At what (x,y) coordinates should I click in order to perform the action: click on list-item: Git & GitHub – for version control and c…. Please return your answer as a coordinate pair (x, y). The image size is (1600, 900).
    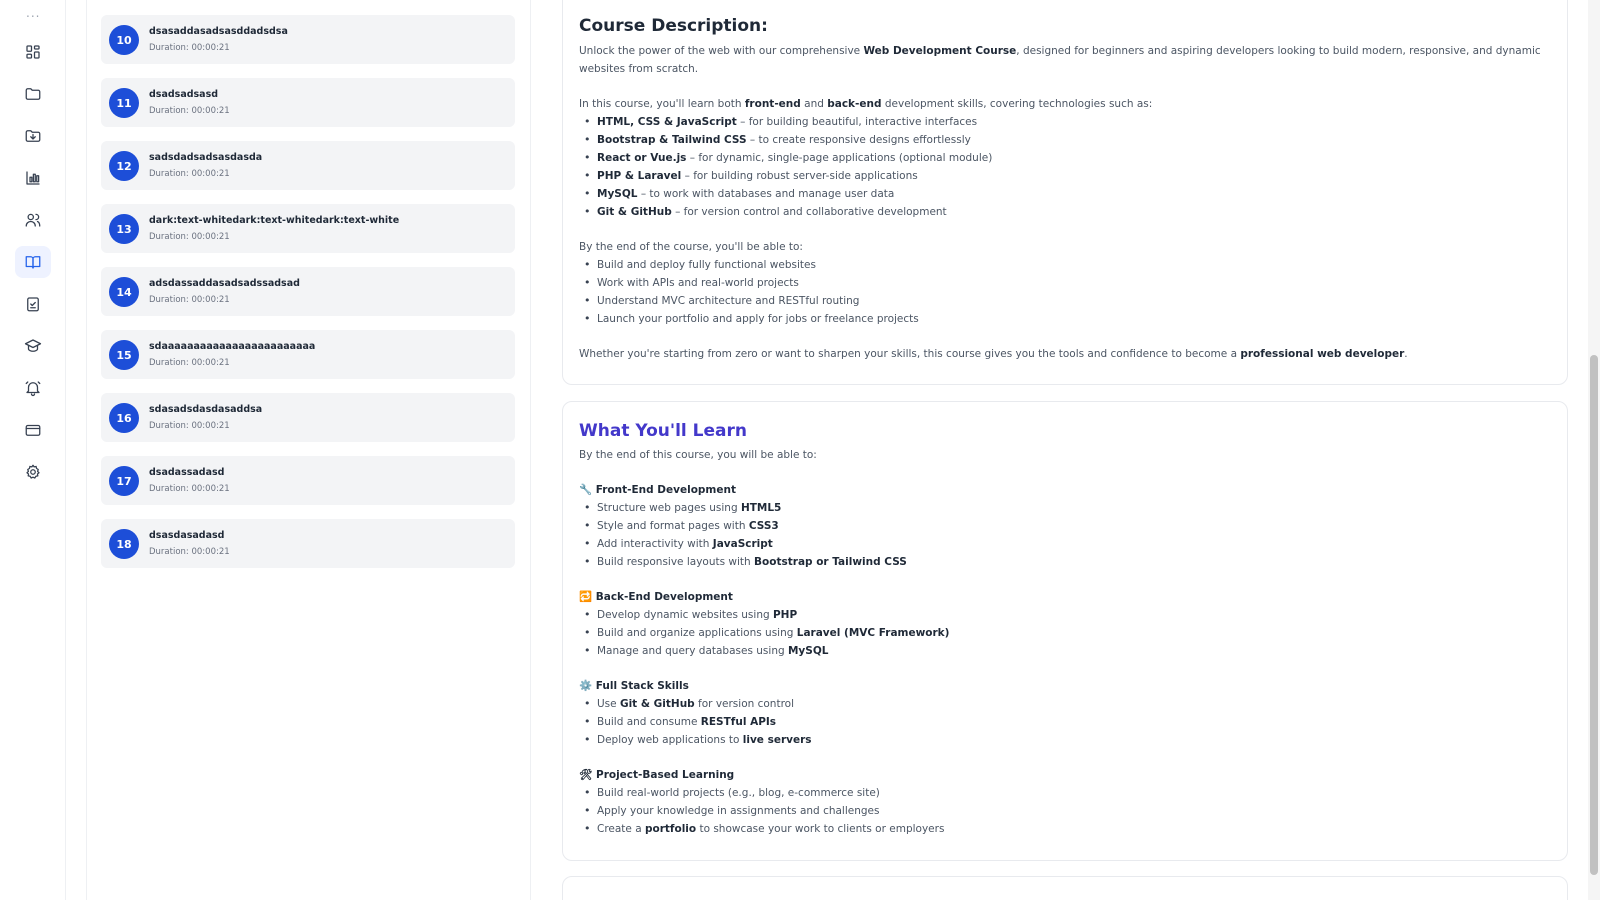
    Looking at the image, I should click on (1065, 212).